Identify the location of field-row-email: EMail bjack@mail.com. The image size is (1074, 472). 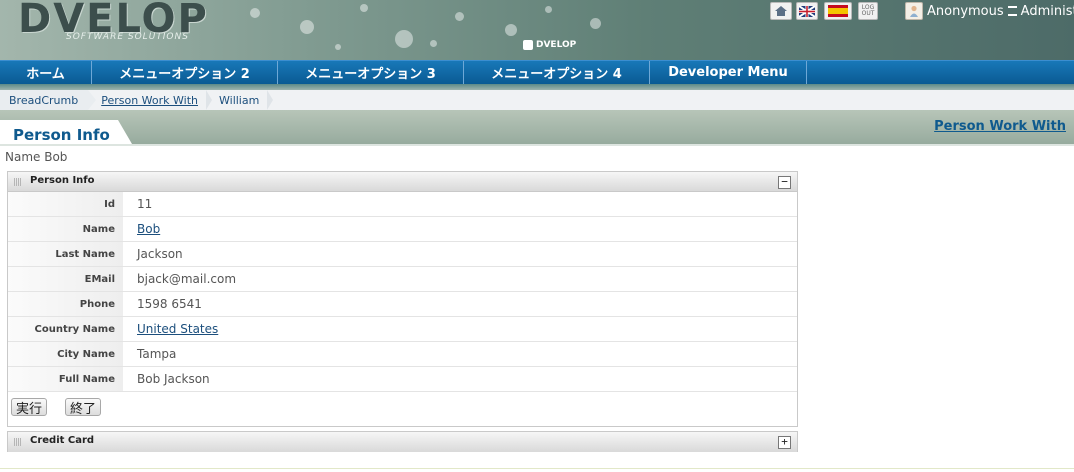
(402, 279).